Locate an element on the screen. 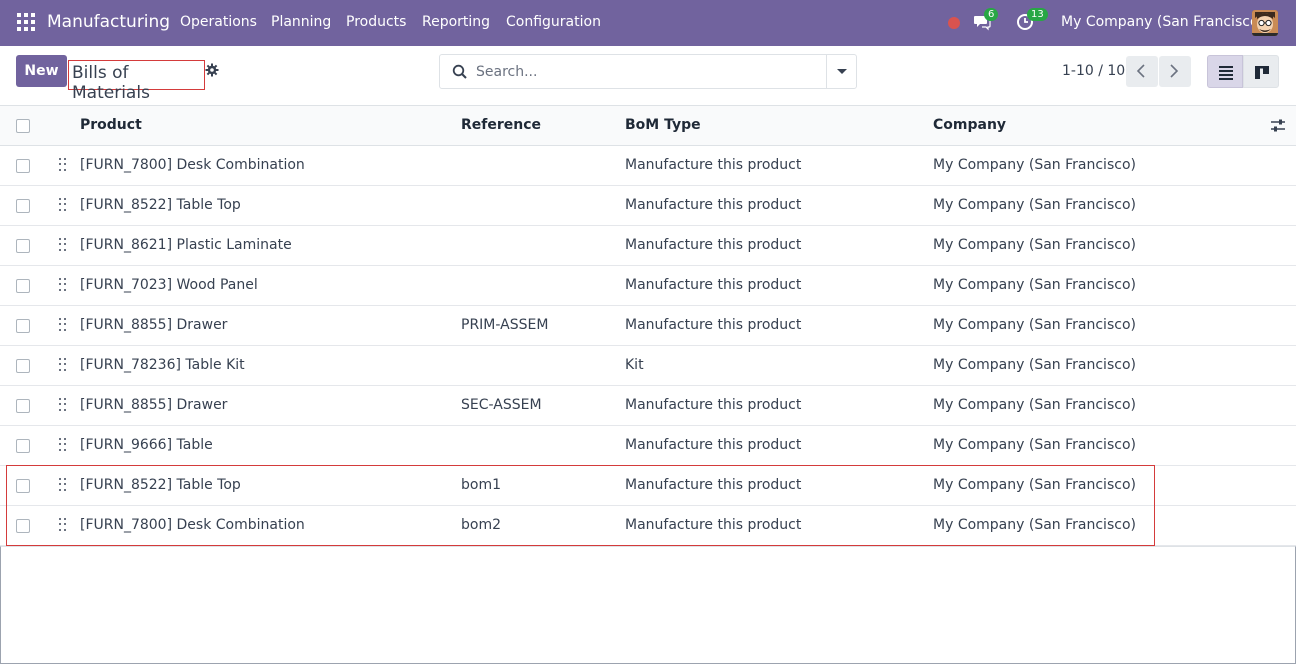  column-header-product: Product is located at coordinates (111, 125).